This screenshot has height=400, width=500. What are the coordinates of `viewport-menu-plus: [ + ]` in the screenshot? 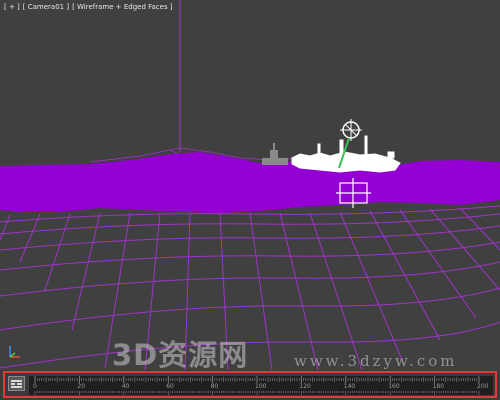 It's located at (12, 7).